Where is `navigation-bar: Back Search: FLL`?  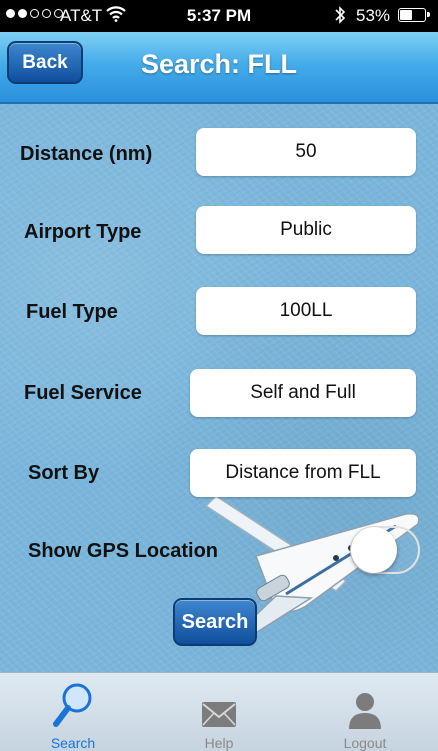 navigation-bar: Back Search: FLL is located at coordinates (219, 68).